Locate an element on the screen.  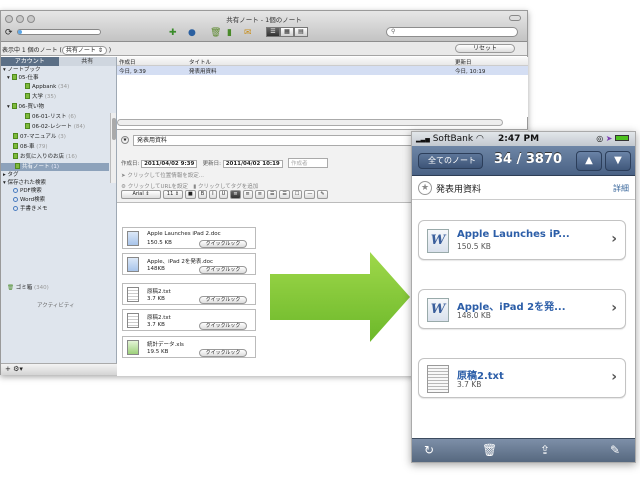
location-icon: ➤ is located at coordinates (609, 138).